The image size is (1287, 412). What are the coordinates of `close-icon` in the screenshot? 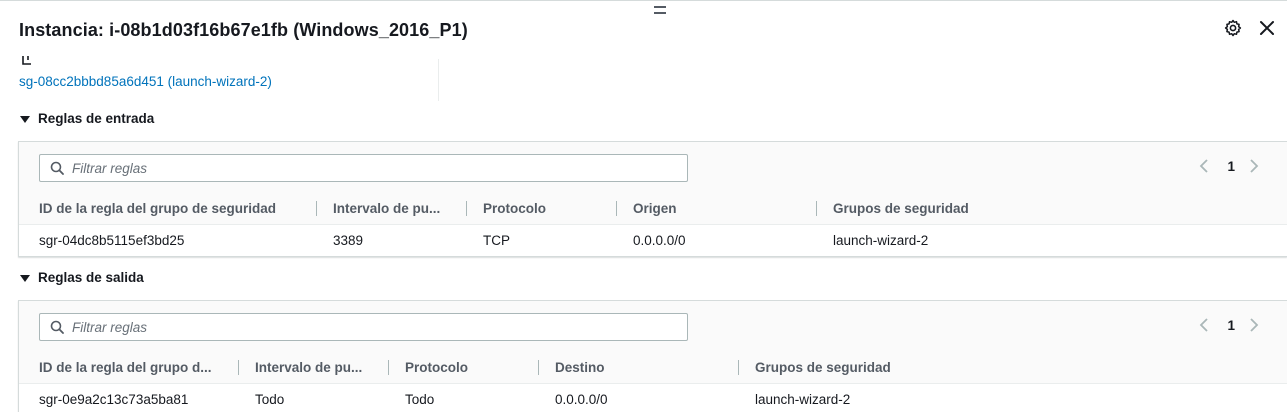 It's located at (1267, 28).